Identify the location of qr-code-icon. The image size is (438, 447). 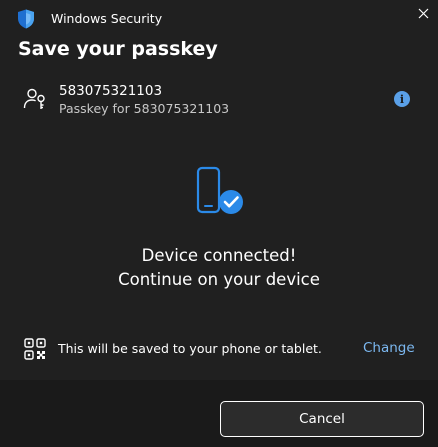
(35, 349).